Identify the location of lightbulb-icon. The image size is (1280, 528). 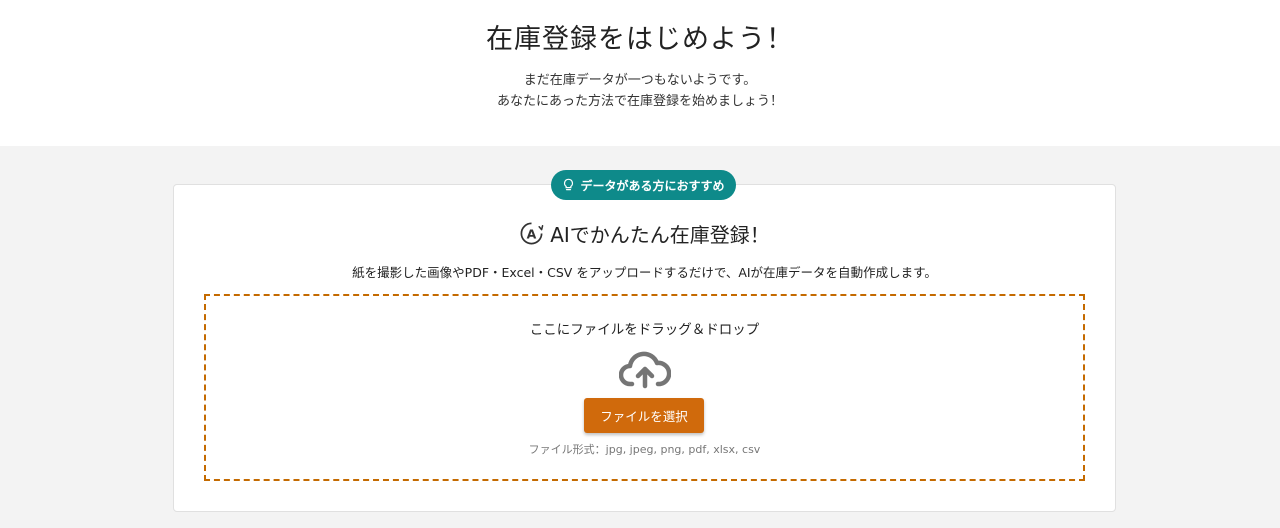
(569, 184).